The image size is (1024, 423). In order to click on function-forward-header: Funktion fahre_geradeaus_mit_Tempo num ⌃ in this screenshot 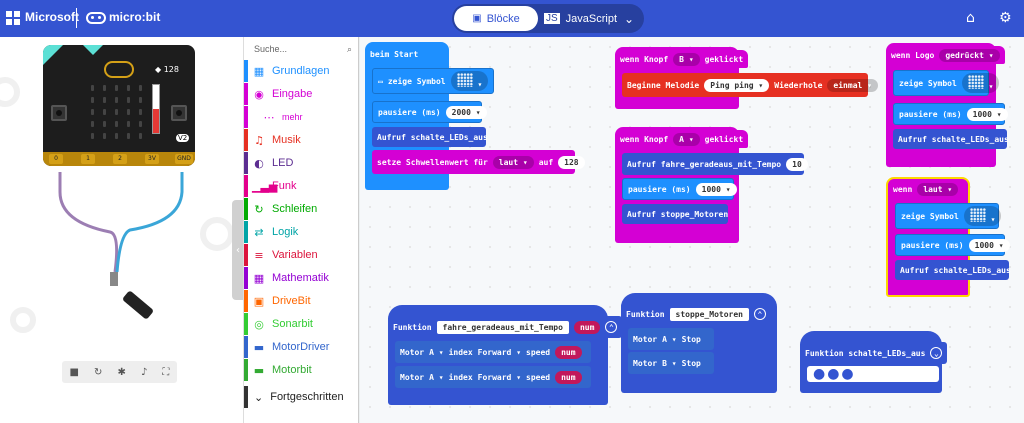, I will do `click(505, 327)`.